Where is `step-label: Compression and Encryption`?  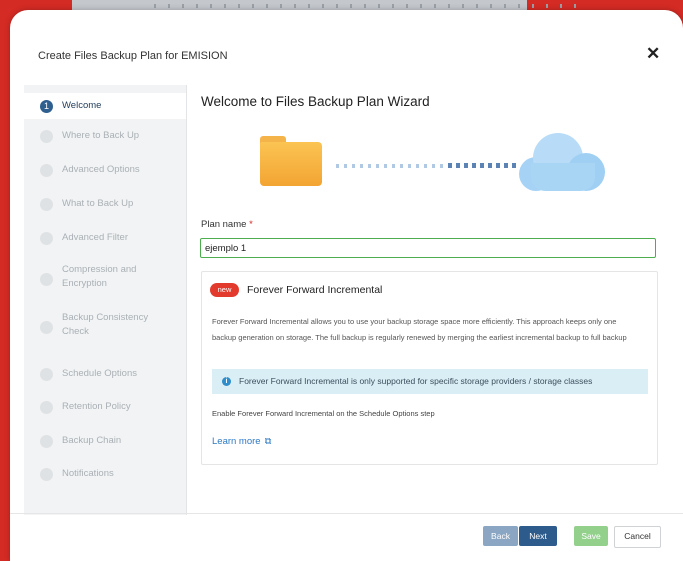
step-label: Compression and Encryption is located at coordinates (99, 277).